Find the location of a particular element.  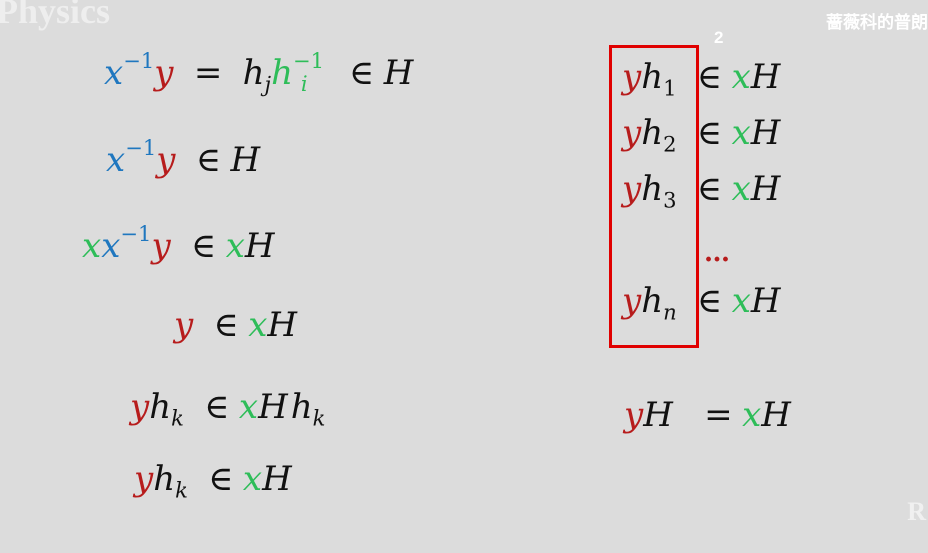

equation-left-2: x−1y ∈ H is located at coordinates (183, 157).